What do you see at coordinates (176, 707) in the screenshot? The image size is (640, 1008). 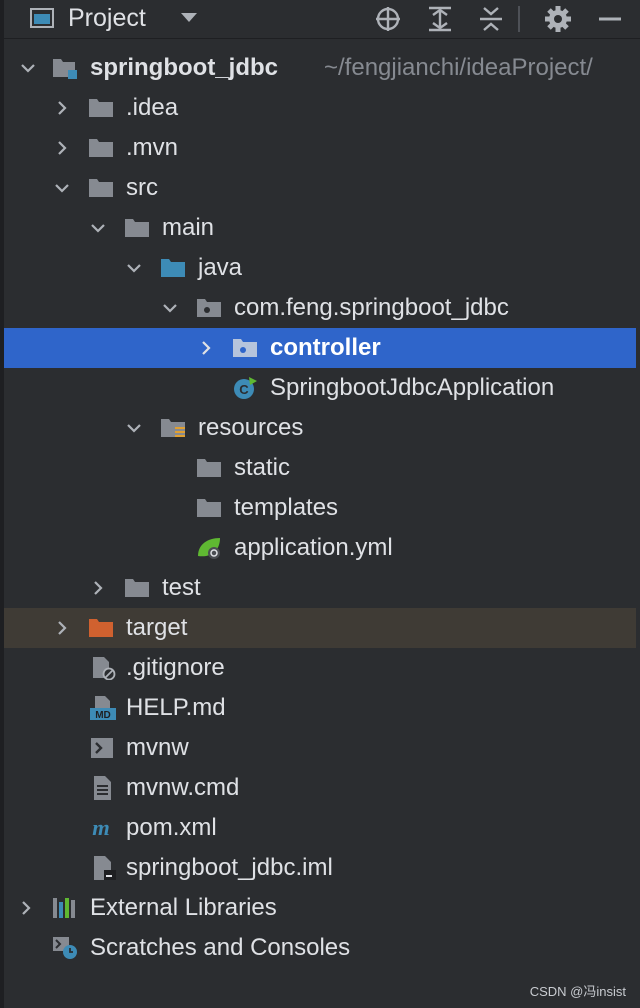 I see `help-label: HELP.md` at bounding box center [176, 707].